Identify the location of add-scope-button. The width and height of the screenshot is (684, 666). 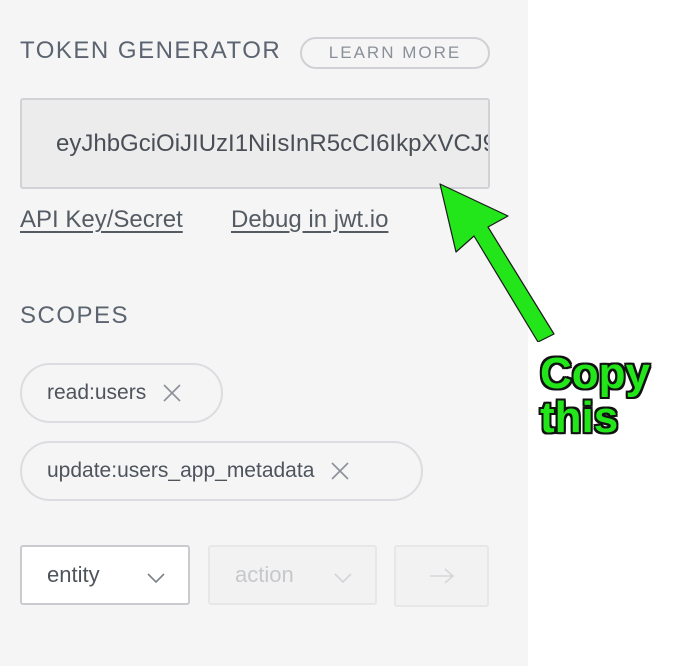
(441, 576).